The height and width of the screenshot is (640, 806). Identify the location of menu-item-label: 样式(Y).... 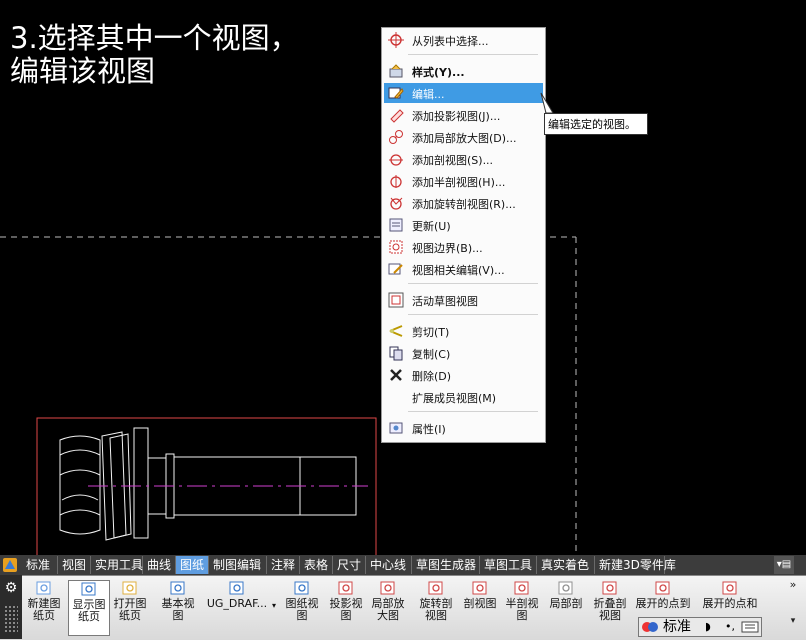
(438, 72).